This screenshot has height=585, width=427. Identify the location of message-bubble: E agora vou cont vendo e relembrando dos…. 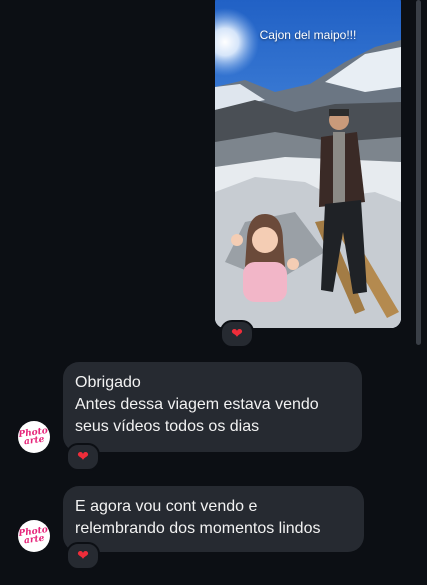
(213, 519).